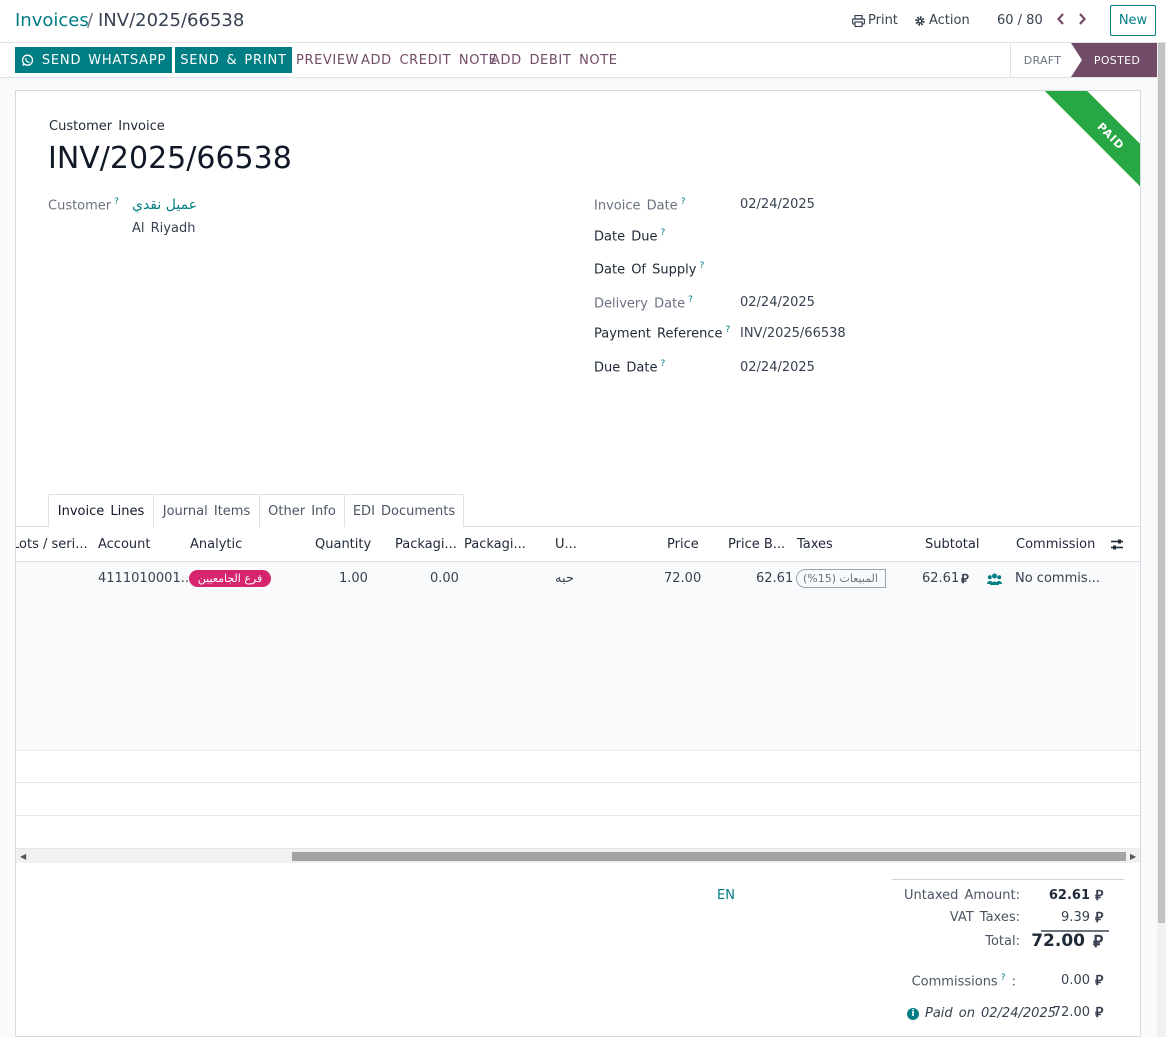 This screenshot has height=1037, width=1166. Describe the element at coordinates (777, 204) in the screenshot. I see `invoice-date-value: 02/24/2025` at that location.